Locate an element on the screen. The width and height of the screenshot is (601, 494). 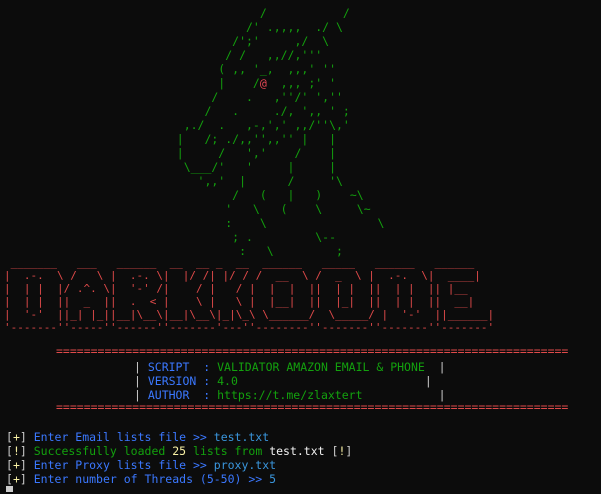
prompt-threads: [+] Enter number of Threads (5-50) >> 5 is located at coordinates (141, 479).